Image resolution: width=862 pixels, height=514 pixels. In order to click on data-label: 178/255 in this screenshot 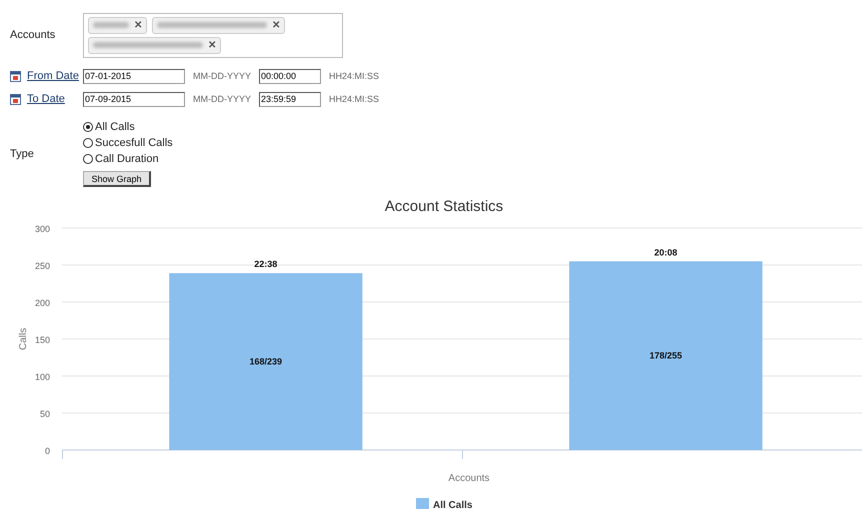, I will do `click(666, 355)`.